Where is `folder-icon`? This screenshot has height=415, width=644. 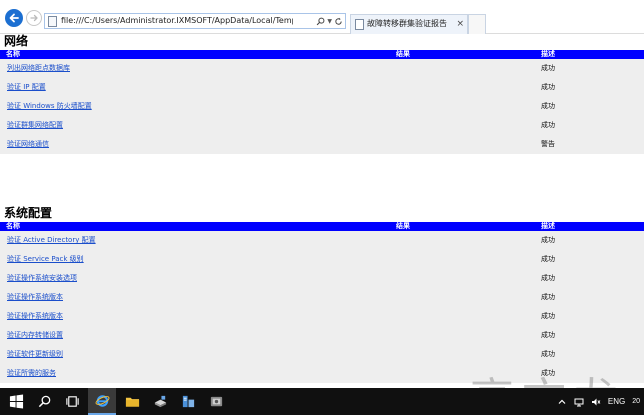
folder-icon is located at coordinates (132, 402).